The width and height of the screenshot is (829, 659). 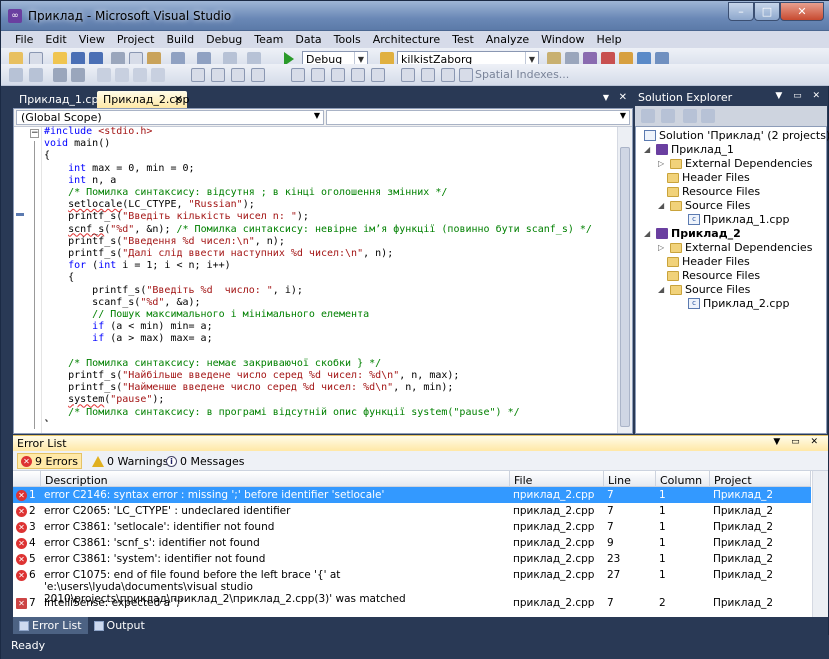 I want to click on messages-filter-button: i0 Messages, so click(x=205, y=461).